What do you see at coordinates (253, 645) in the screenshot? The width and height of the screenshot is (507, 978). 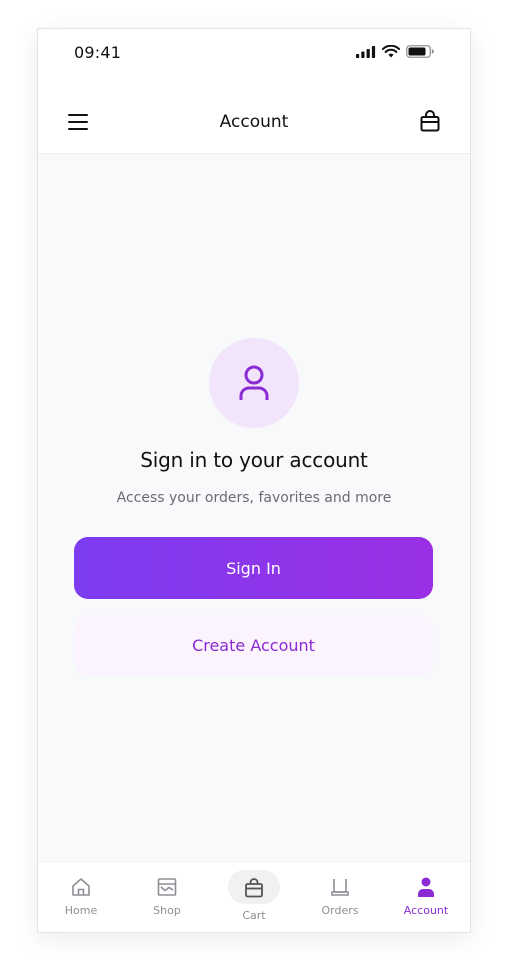 I see `create-account-button: Create Account` at bounding box center [253, 645].